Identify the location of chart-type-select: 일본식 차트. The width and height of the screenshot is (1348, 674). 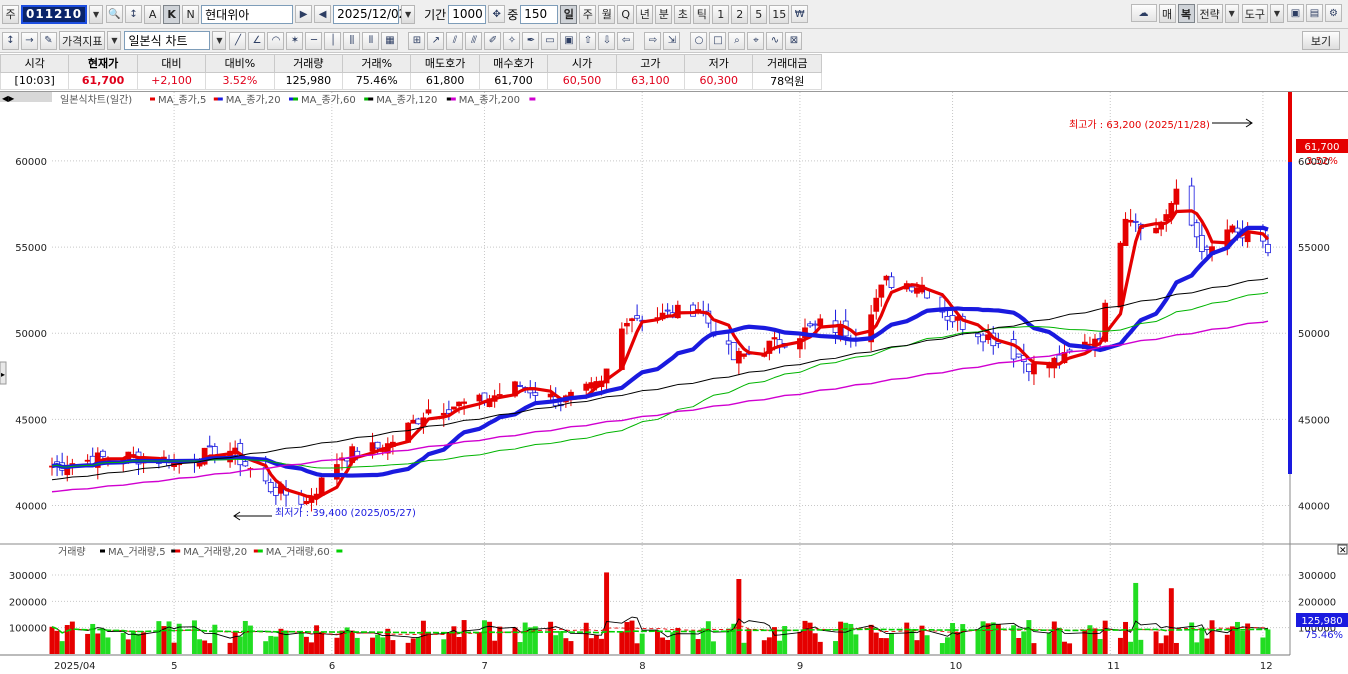
(167, 40).